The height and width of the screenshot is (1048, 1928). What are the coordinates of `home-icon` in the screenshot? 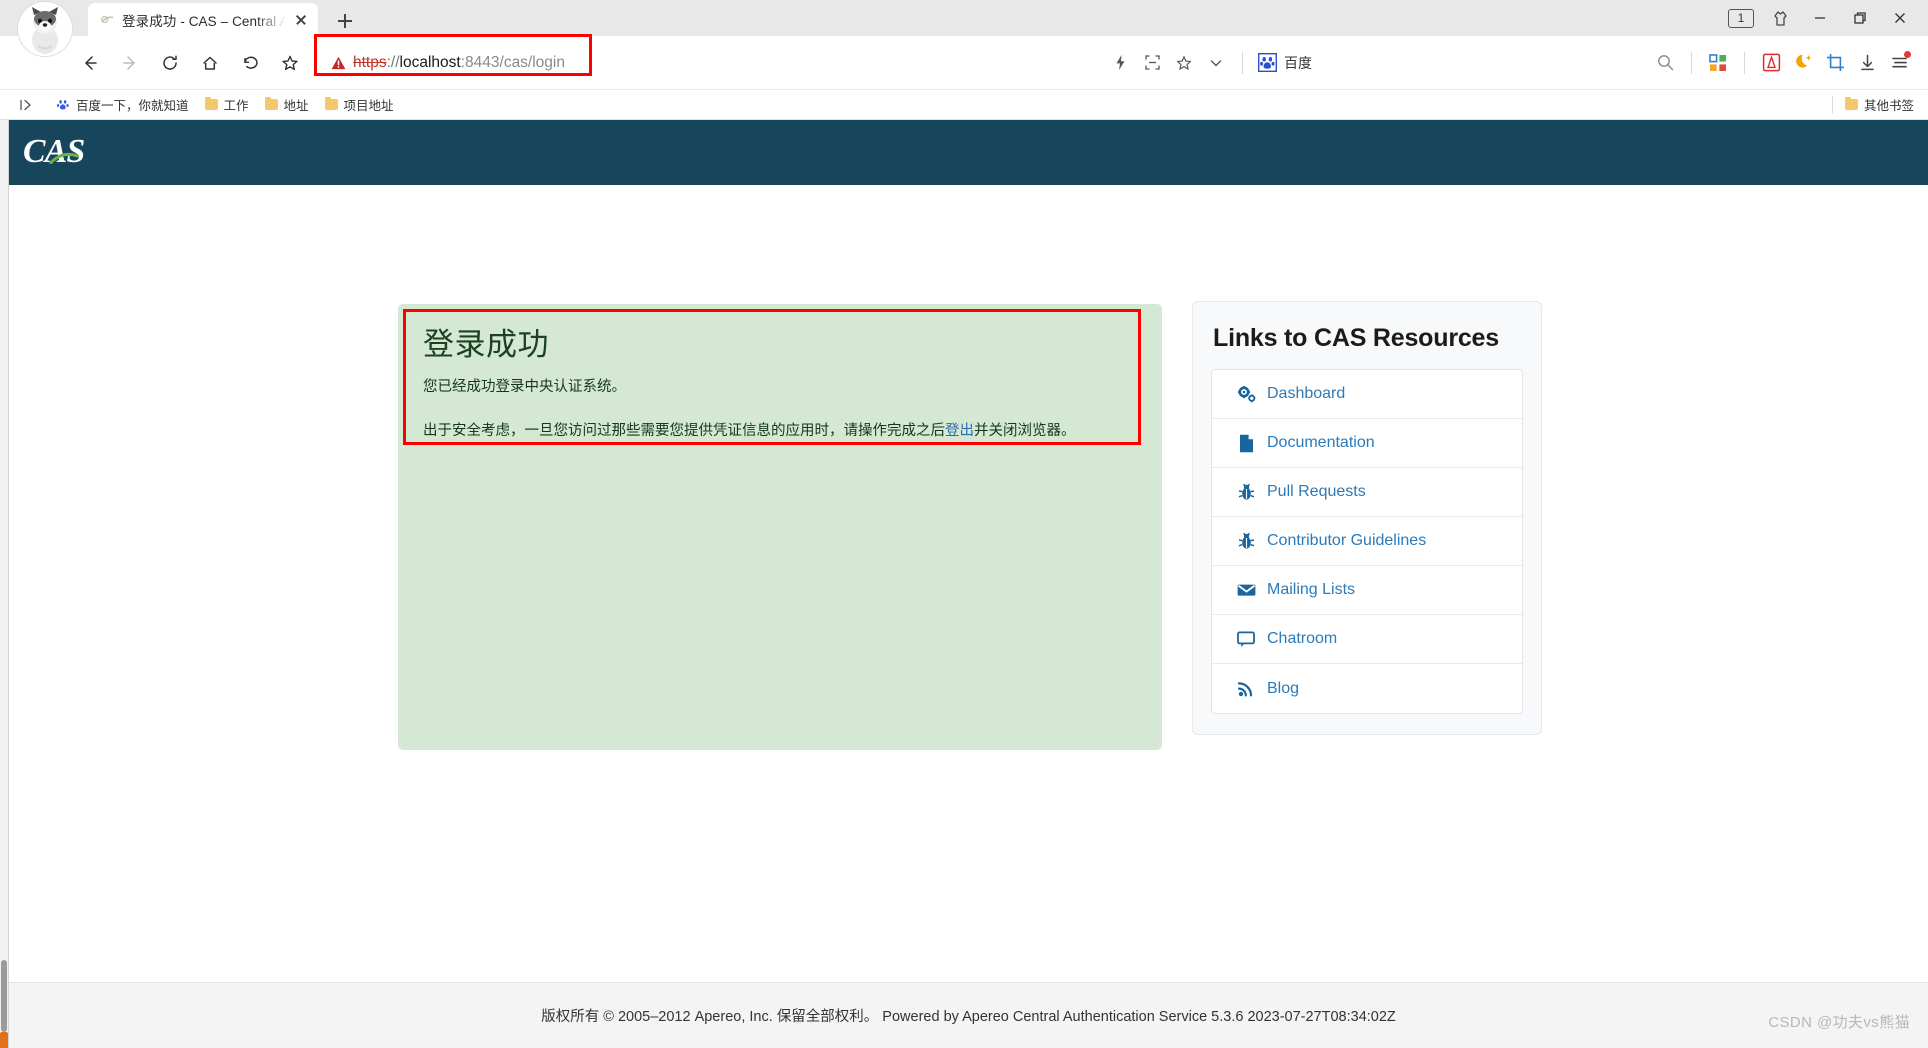 It's located at (210, 63).